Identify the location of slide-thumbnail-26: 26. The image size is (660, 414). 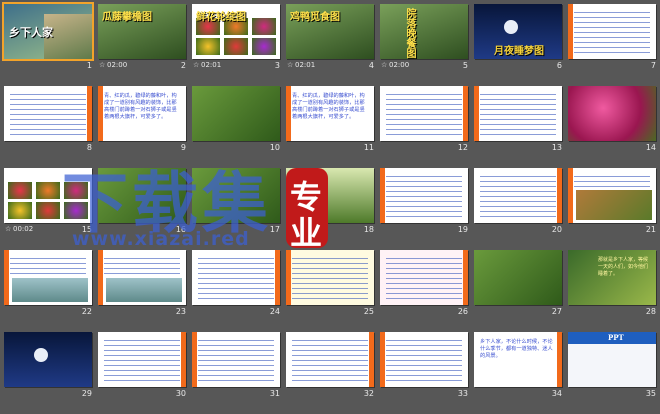
(427, 284).